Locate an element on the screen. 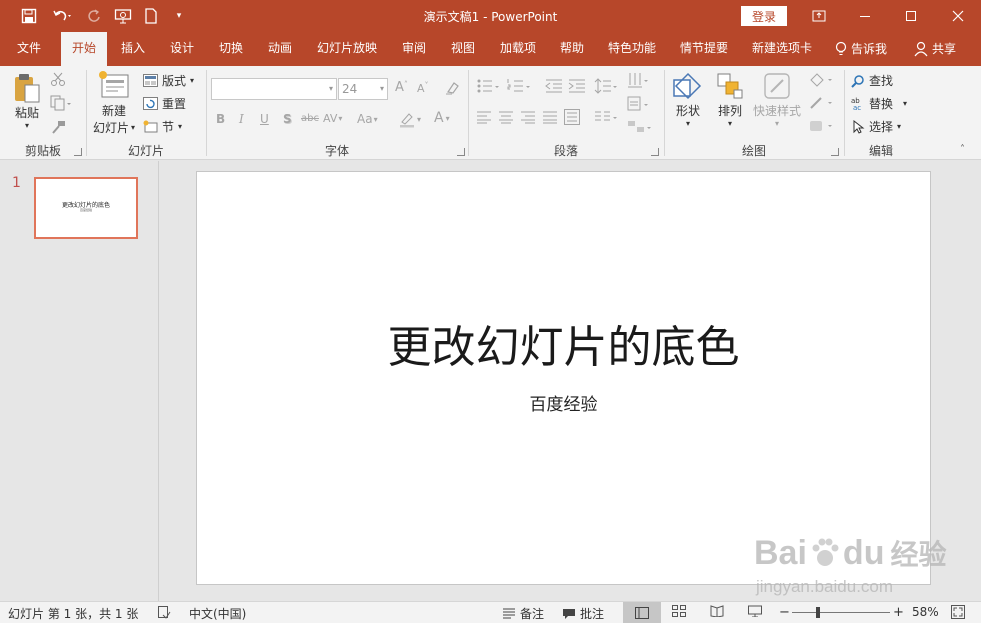 Image resolution: width=981 pixels, height=623 pixels. convert-to-smartart-icon is located at coordinates (640, 127).